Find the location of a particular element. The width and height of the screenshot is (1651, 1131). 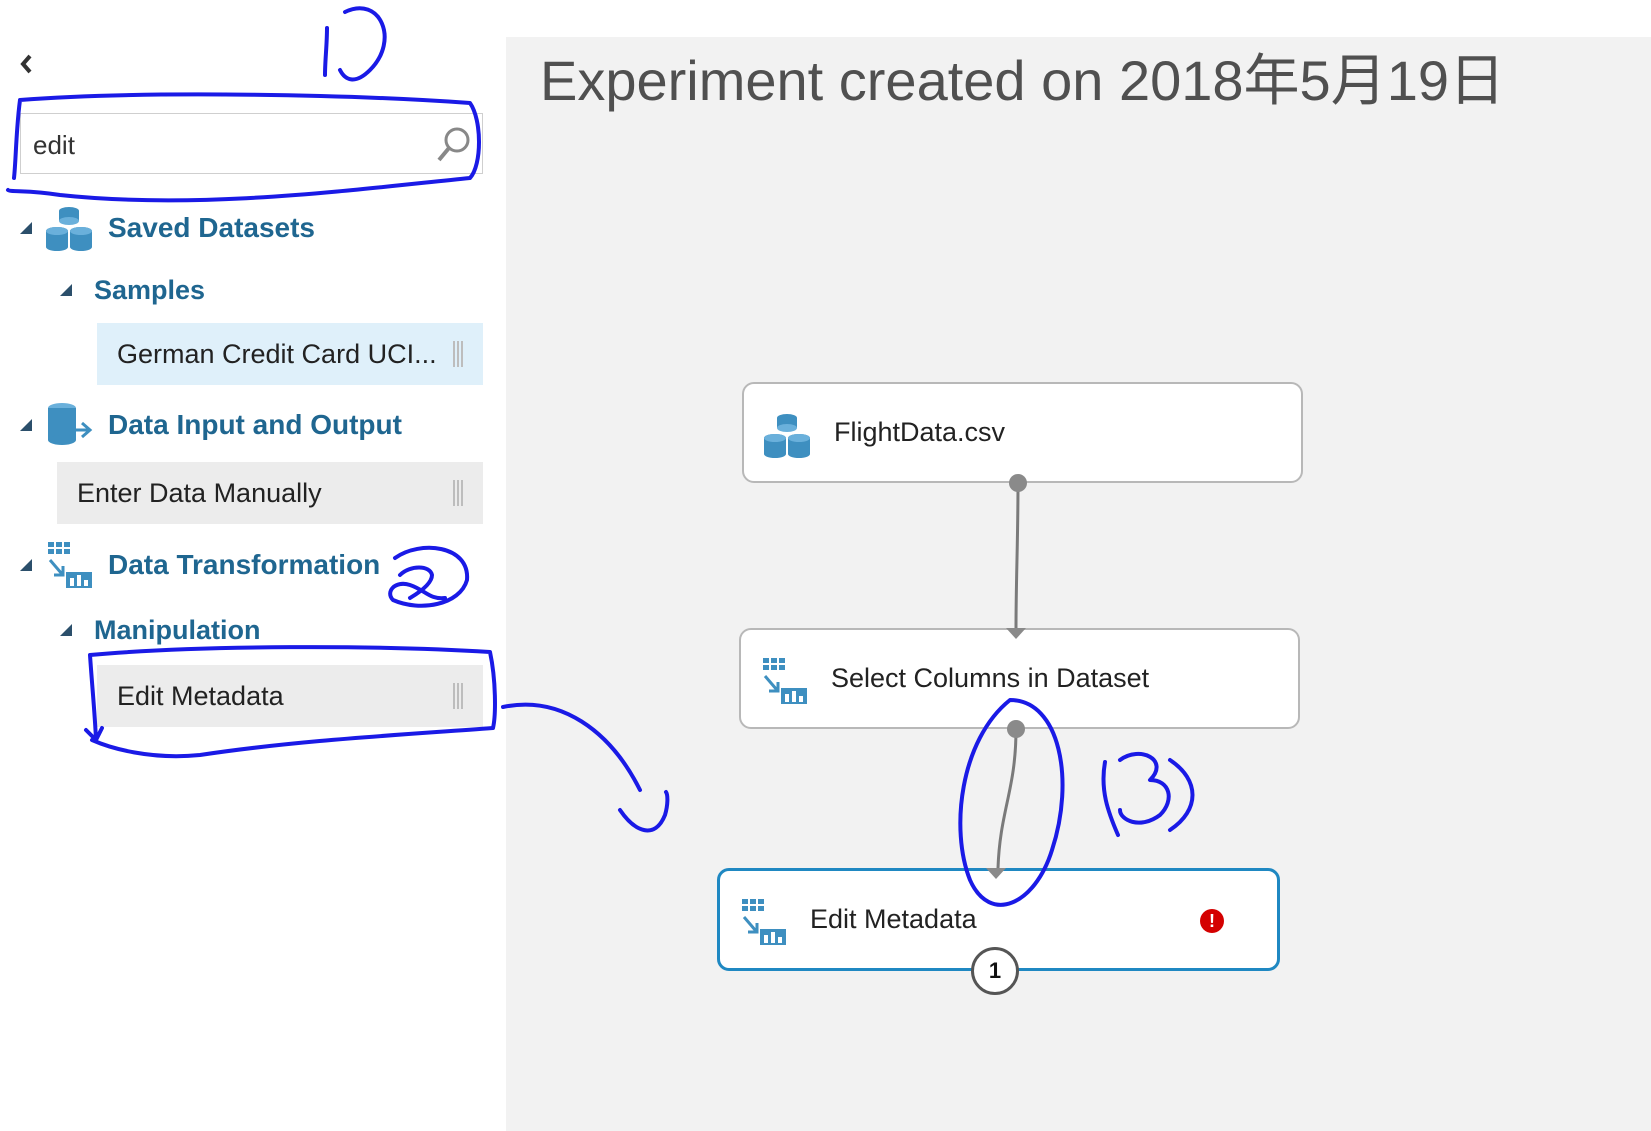

module-item-label: Enter Data Manually is located at coordinates (199, 492).